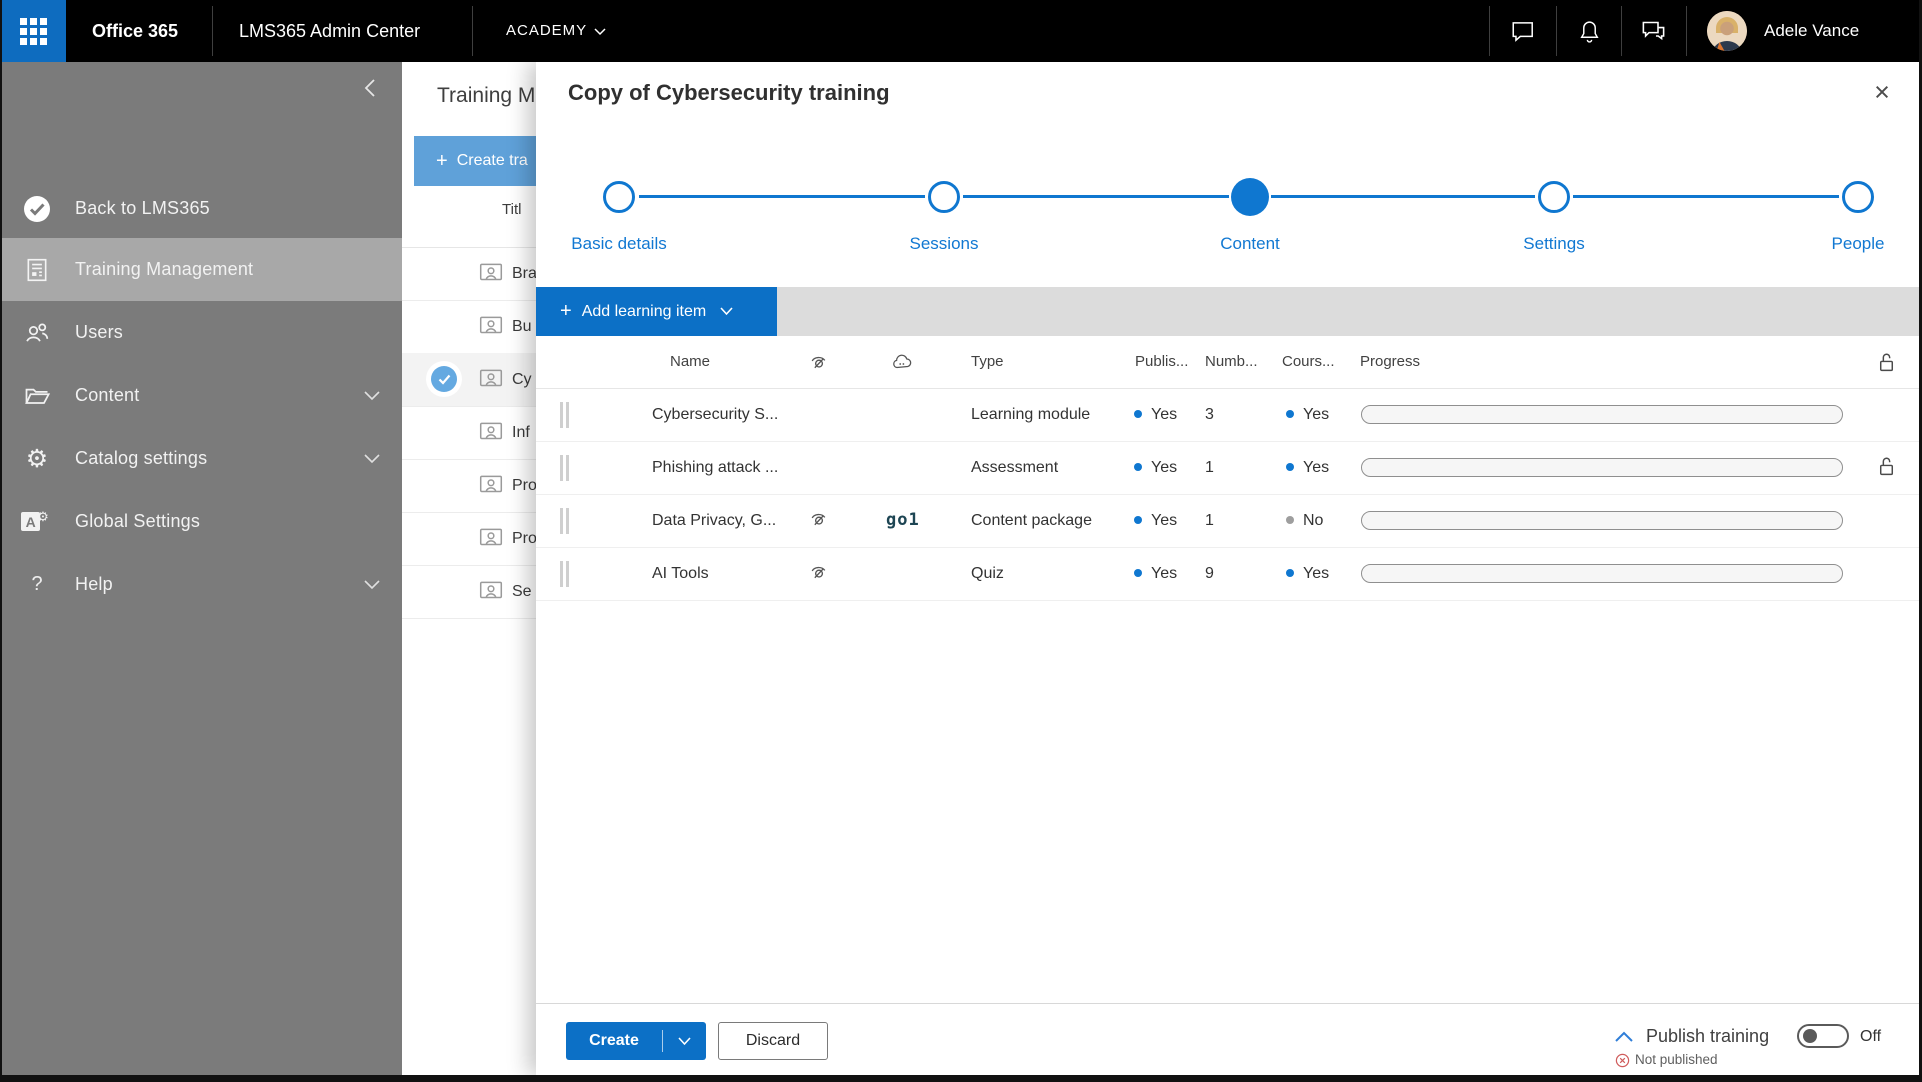 Image resolution: width=1922 pixels, height=1082 pixels. Describe the element at coordinates (37, 584) in the screenshot. I see `question-mark-icon: ?` at that location.